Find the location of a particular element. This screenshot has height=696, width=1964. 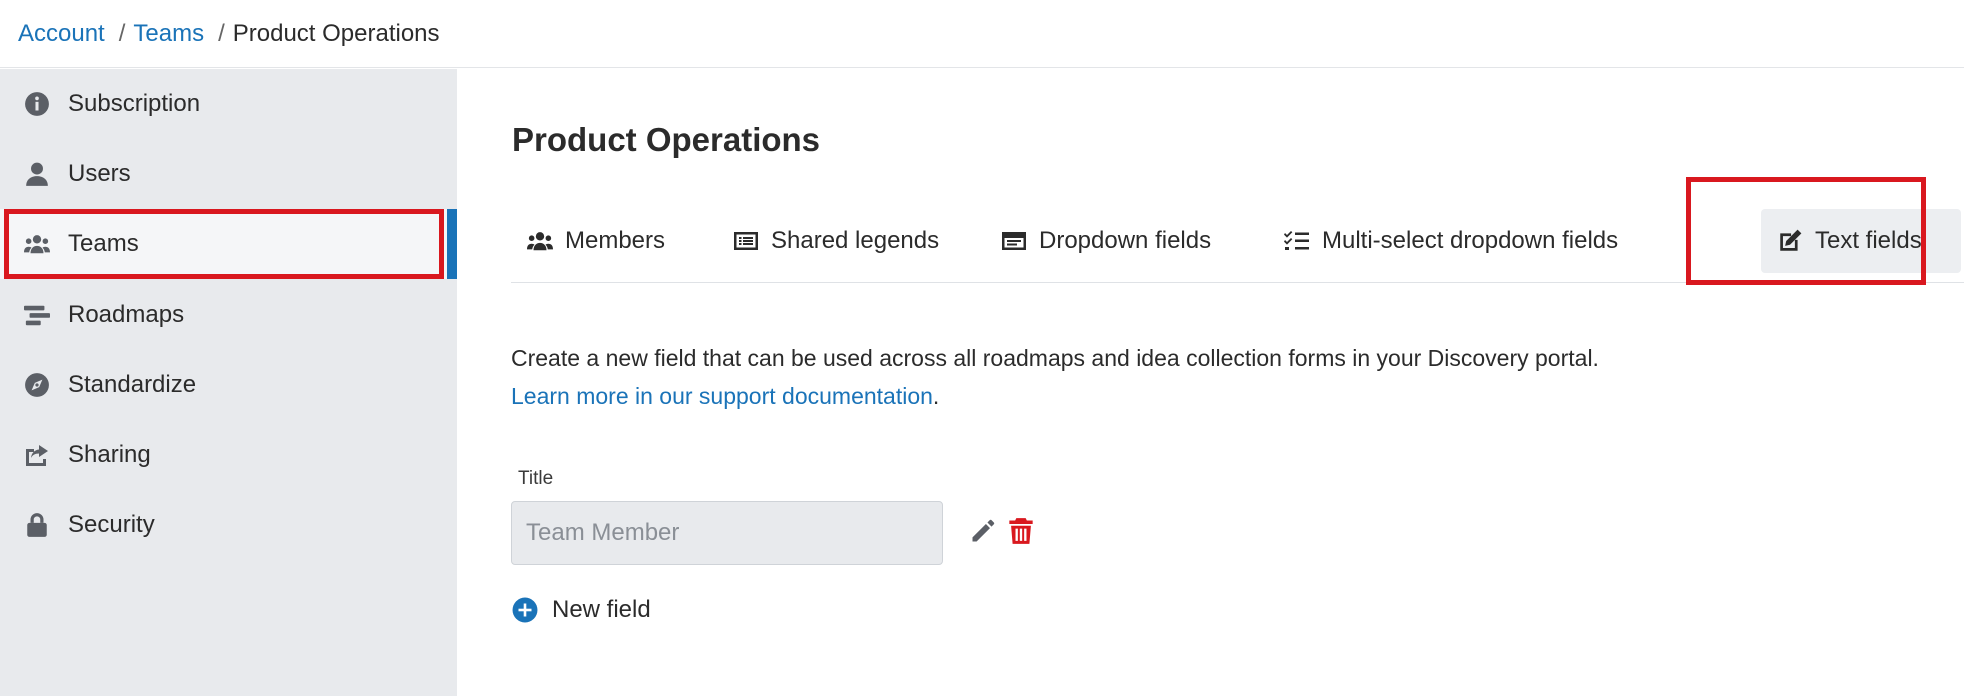

sidebar-item-label: Roadmaps is located at coordinates (126, 314).